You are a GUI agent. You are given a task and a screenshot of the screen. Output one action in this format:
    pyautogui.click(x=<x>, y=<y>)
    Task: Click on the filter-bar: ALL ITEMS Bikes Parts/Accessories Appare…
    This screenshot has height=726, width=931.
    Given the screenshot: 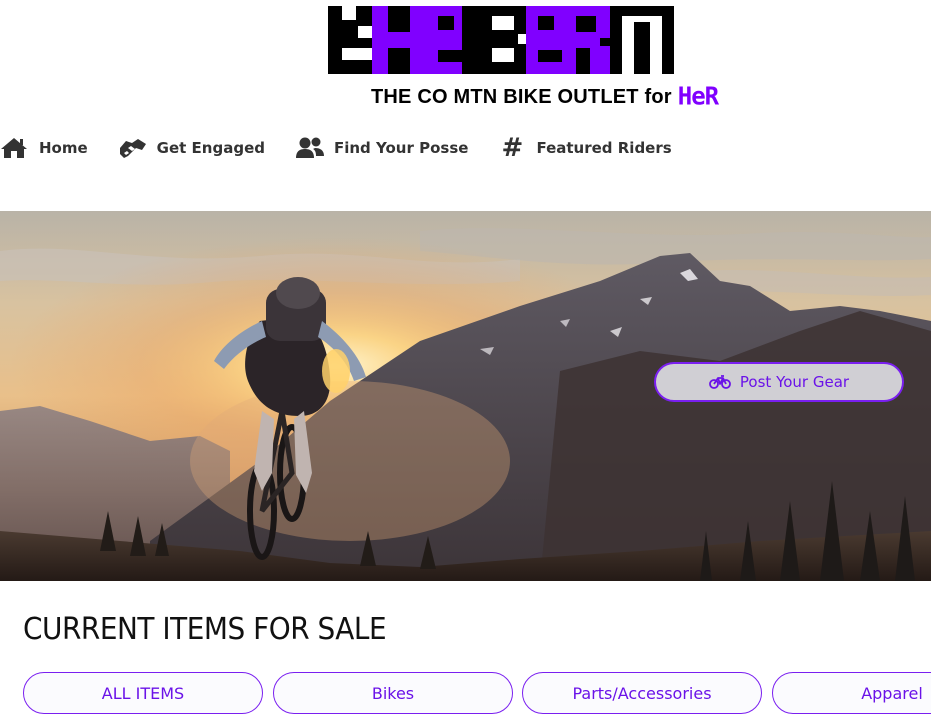 What is the action you would take?
    pyautogui.click(x=477, y=694)
    